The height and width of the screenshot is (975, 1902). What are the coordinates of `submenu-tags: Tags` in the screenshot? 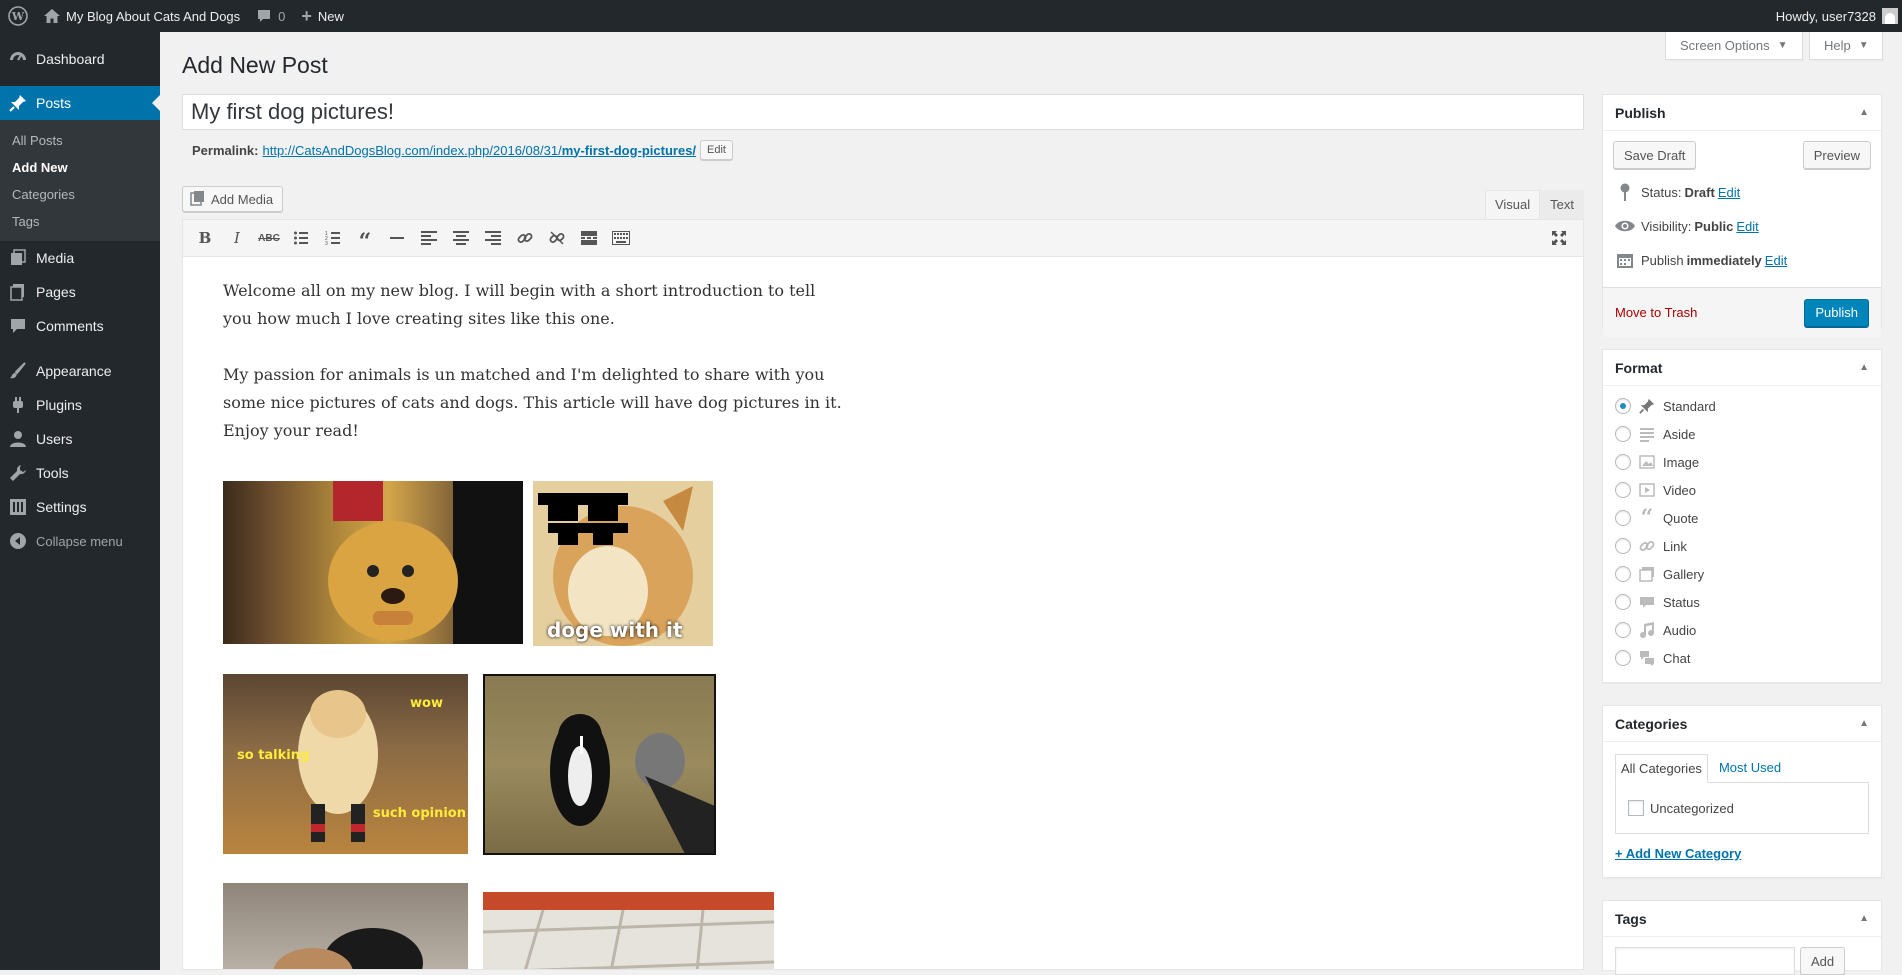 It's located at (80, 221).